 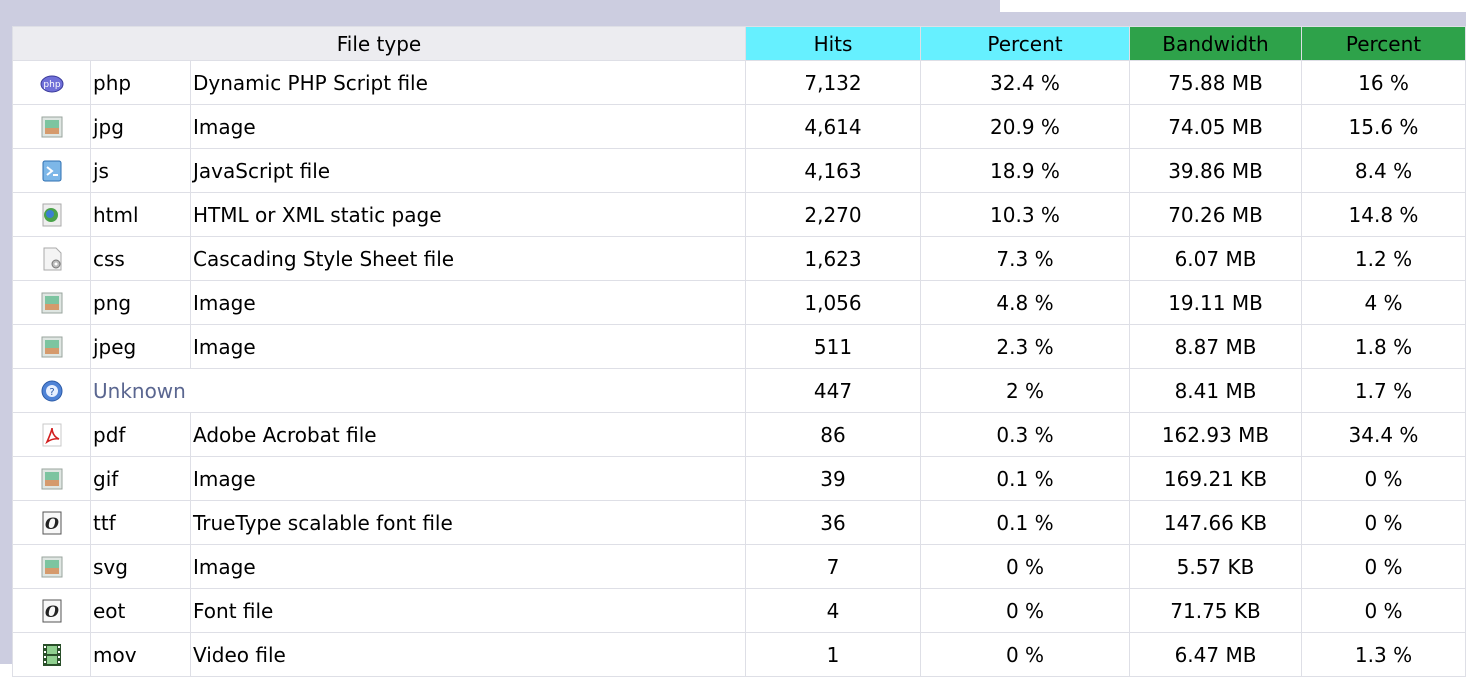 What do you see at coordinates (833, 610) in the screenshot?
I see `hits-value: 4` at bounding box center [833, 610].